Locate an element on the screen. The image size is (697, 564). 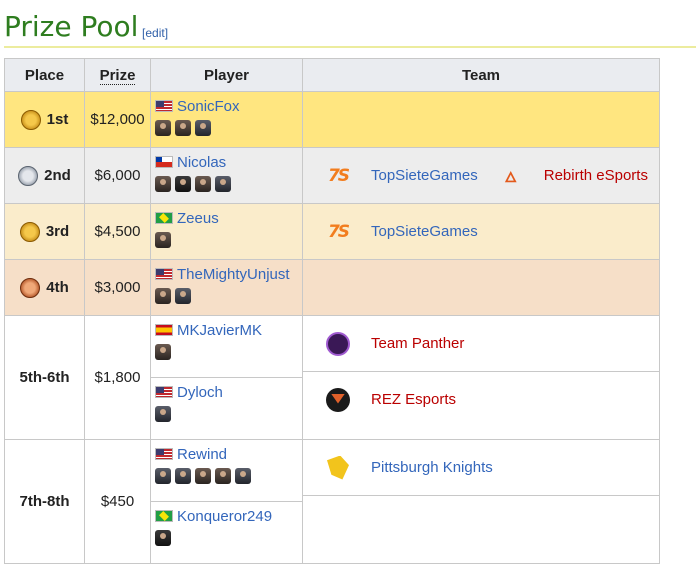
prize-cell: $12,000 is located at coordinates (117, 119).